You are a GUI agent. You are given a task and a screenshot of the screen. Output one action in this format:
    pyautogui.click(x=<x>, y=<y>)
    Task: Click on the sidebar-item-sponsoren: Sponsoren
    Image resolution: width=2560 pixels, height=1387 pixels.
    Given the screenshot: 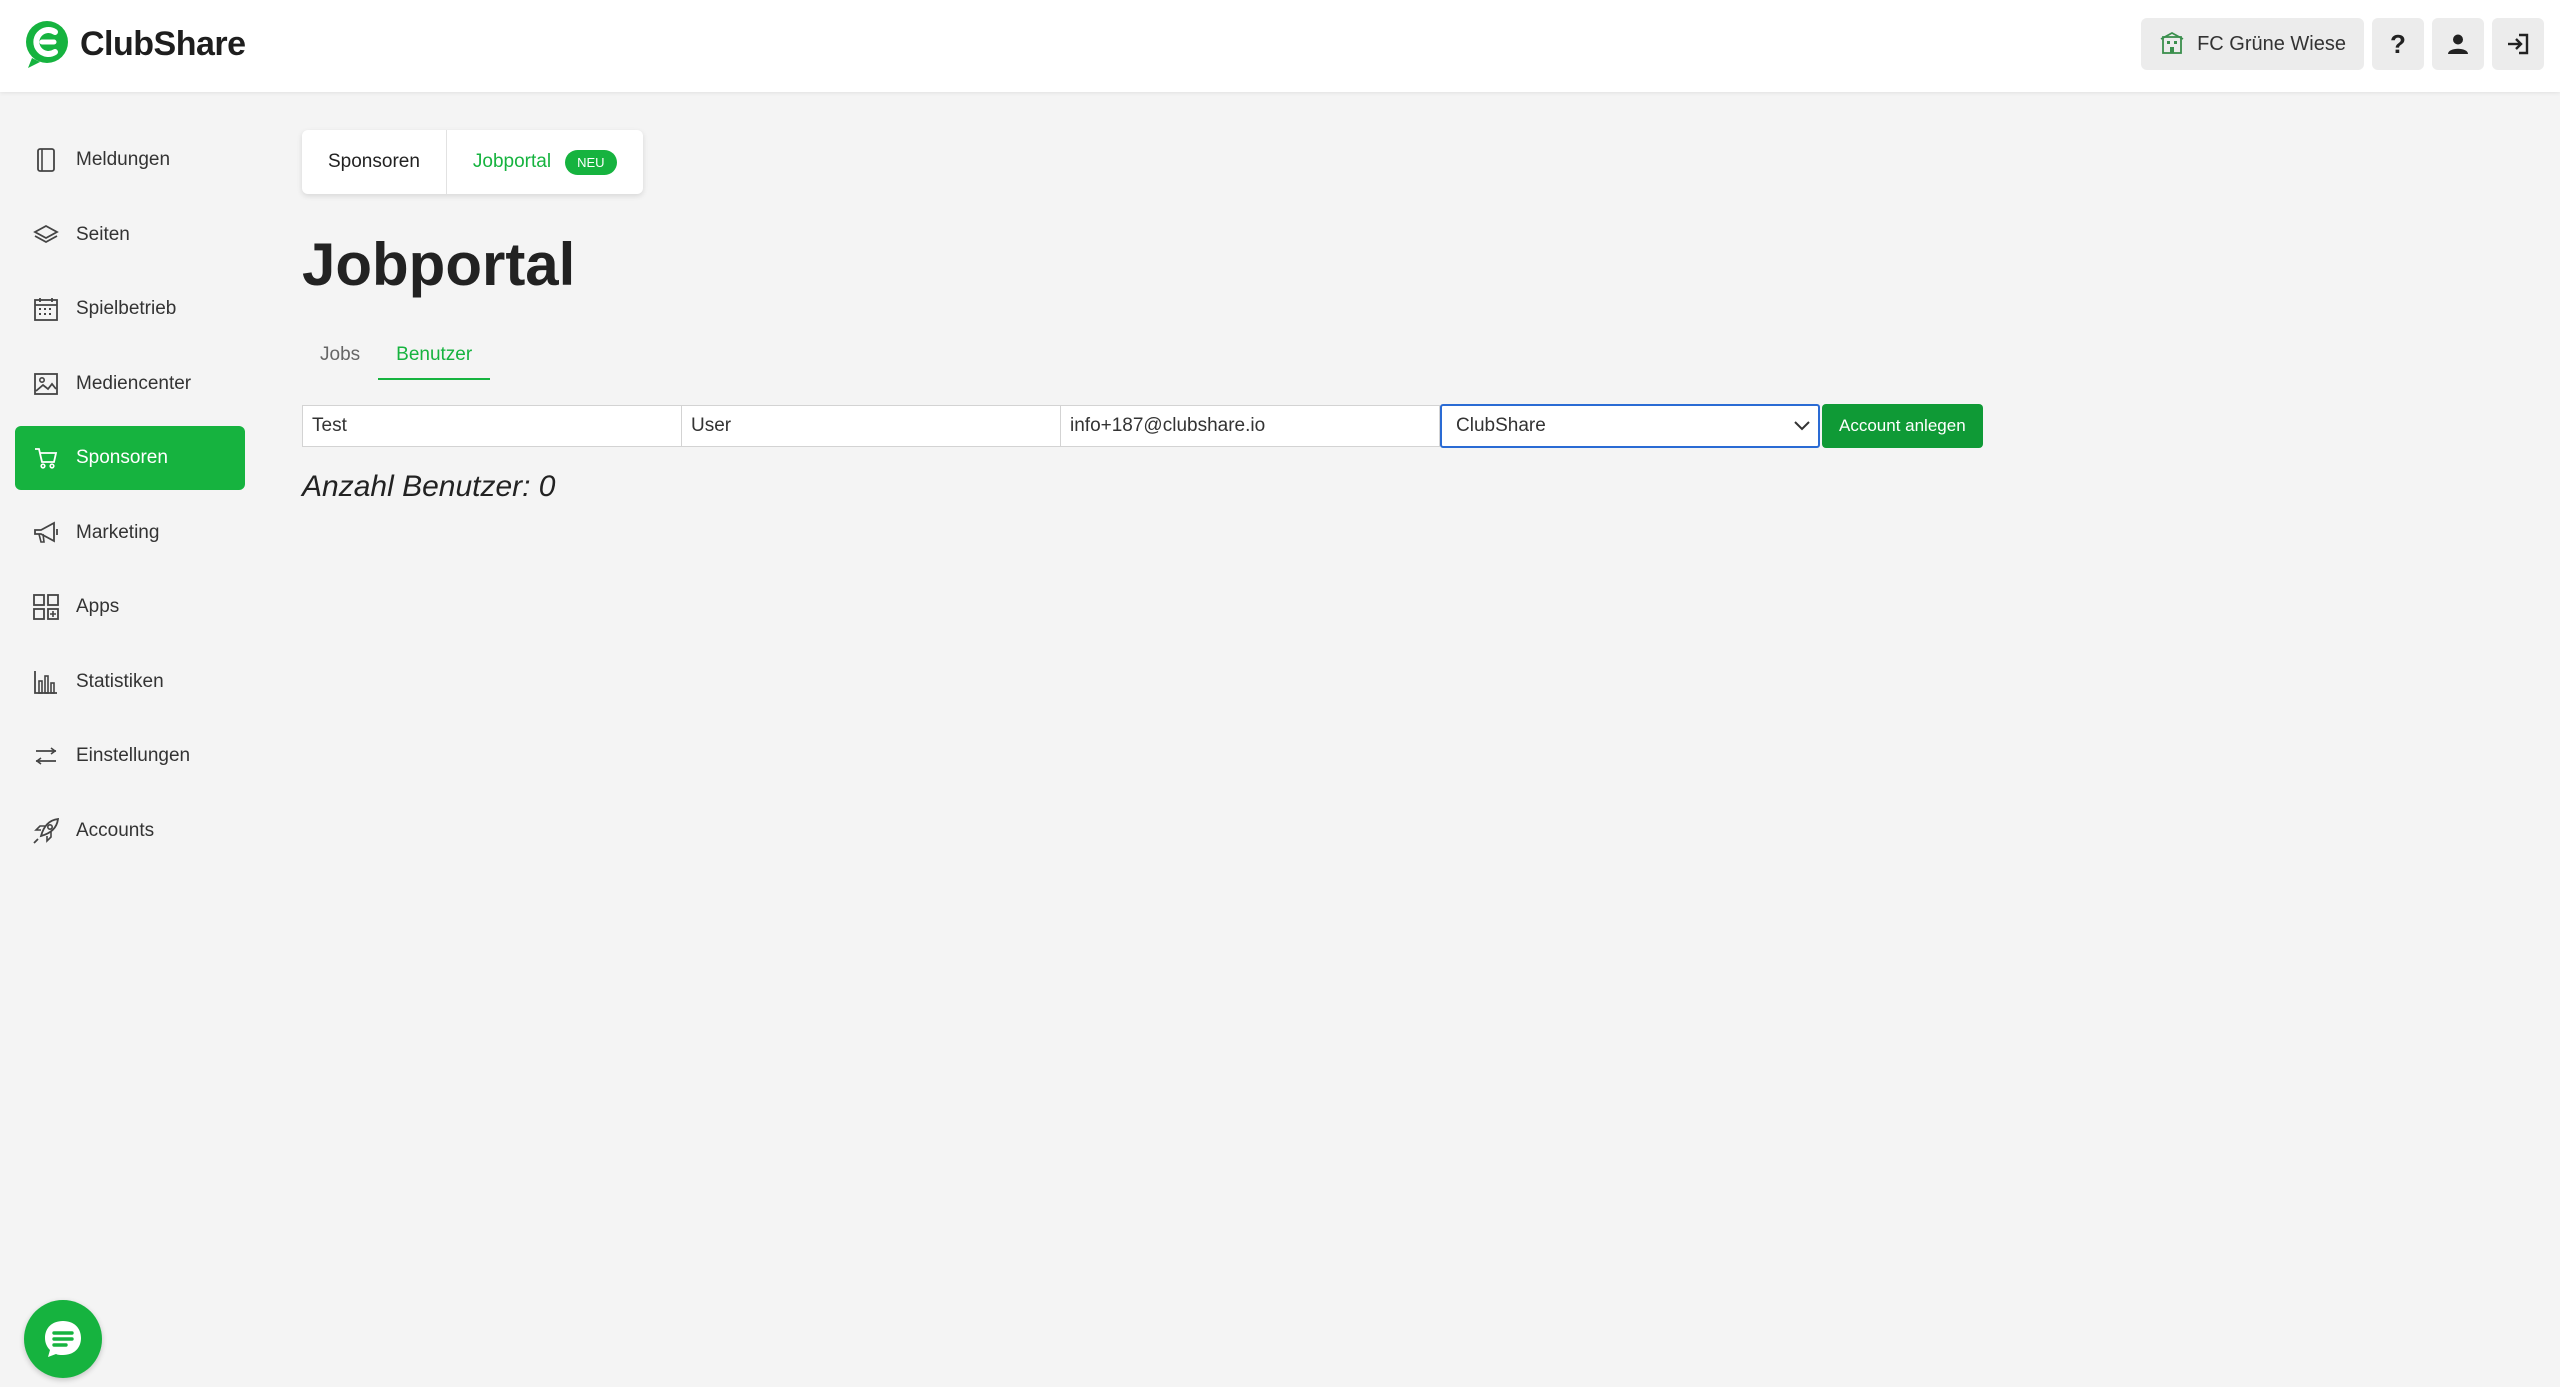 What is the action you would take?
    pyautogui.click(x=130, y=458)
    